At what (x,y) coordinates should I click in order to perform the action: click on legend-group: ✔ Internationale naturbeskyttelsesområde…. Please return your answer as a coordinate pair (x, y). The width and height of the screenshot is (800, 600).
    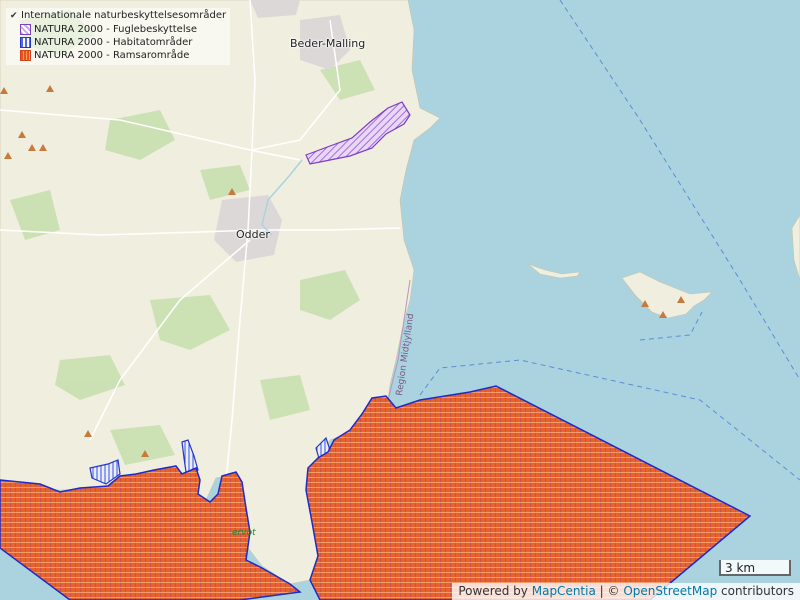
    Looking at the image, I should click on (118, 15).